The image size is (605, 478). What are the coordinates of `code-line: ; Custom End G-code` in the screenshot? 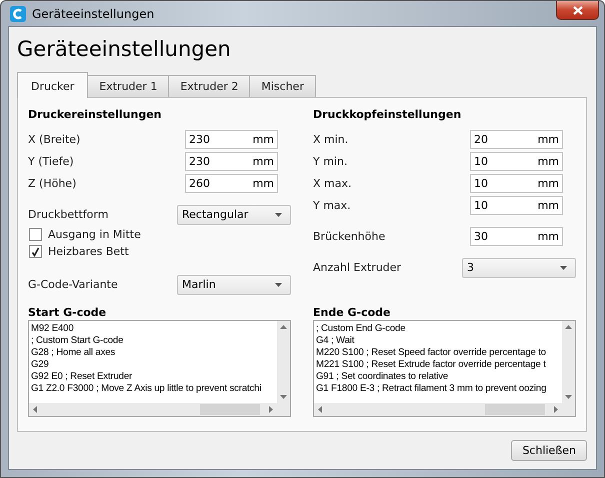 It's located at (361, 329).